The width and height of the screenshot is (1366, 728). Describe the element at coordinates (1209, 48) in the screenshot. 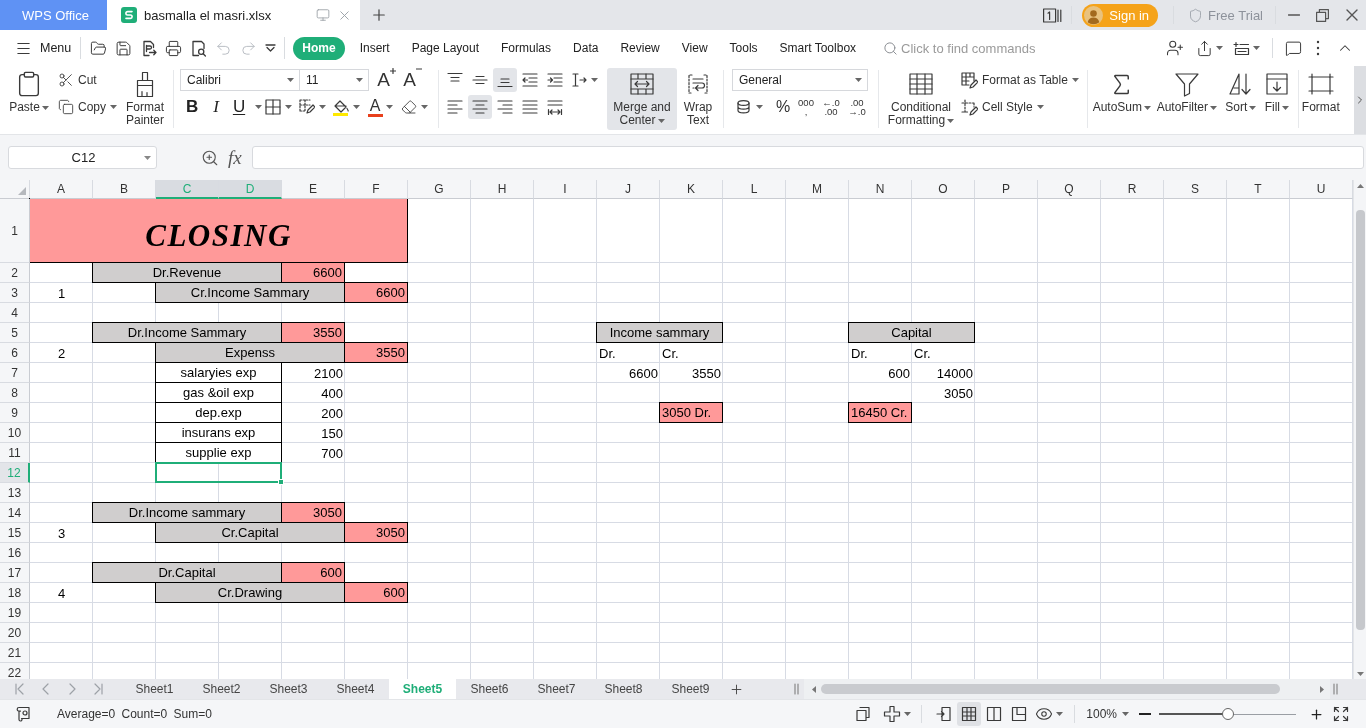

I see `share-button` at that location.